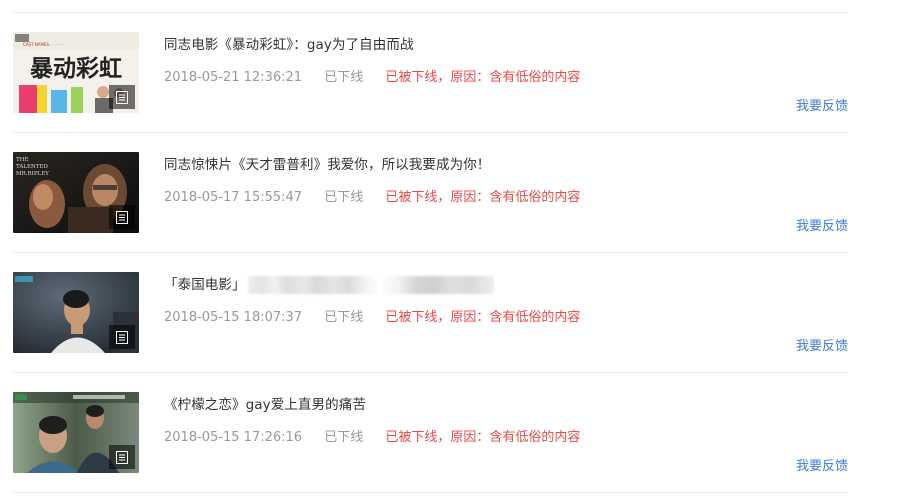  Describe the element at coordinates (76, 192) in the screenshot. I see `article-thumbnail: THE TALENTED MR.RIPLEY` at that location.